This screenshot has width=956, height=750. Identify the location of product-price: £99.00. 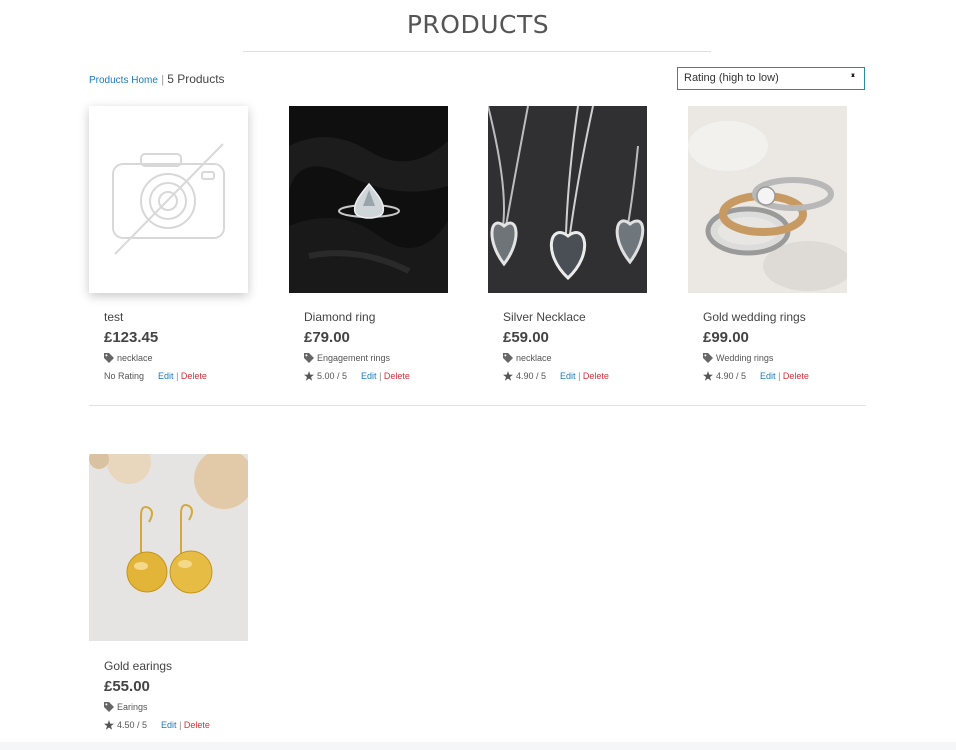
(726, 337).